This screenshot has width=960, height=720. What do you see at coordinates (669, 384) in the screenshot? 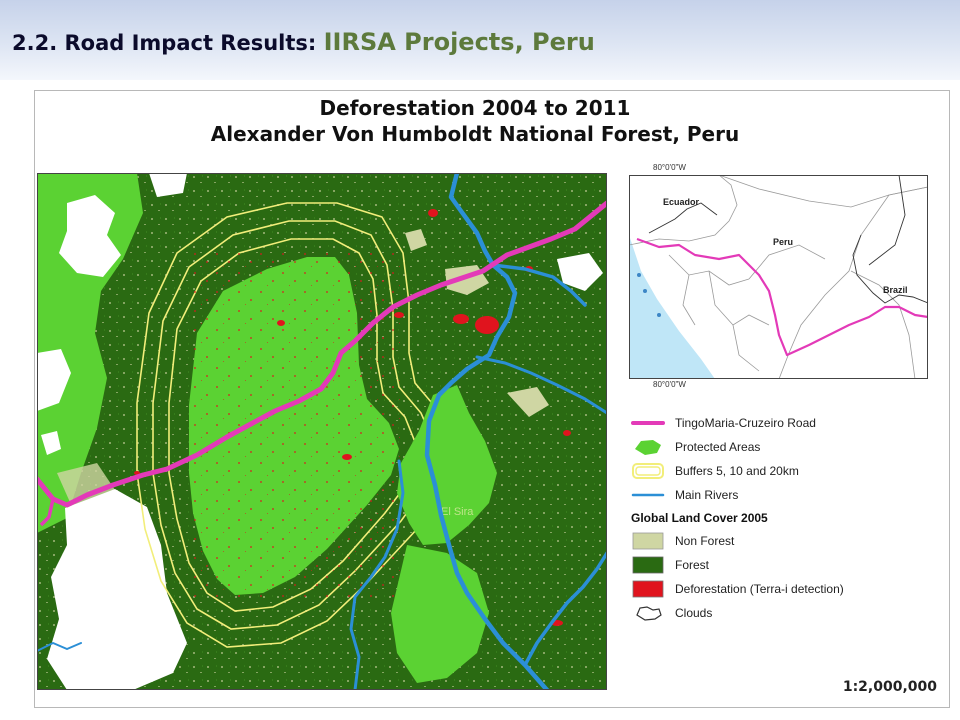
I see `inset-lon-bottom: 80°0'0"W` at bounding box center [669, 384].